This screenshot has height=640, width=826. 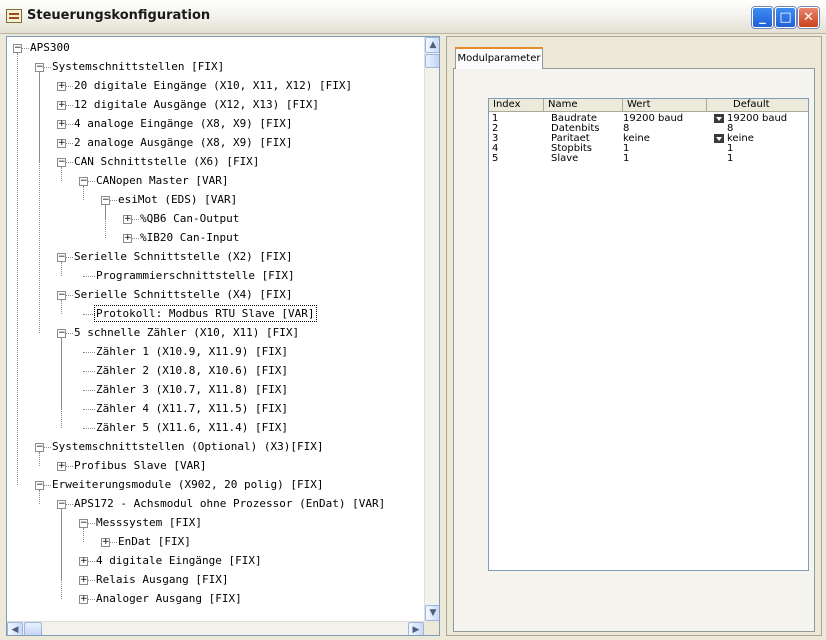 I want to click on tree-node: %QB6 Can-Output, so click(x=189, y=218).